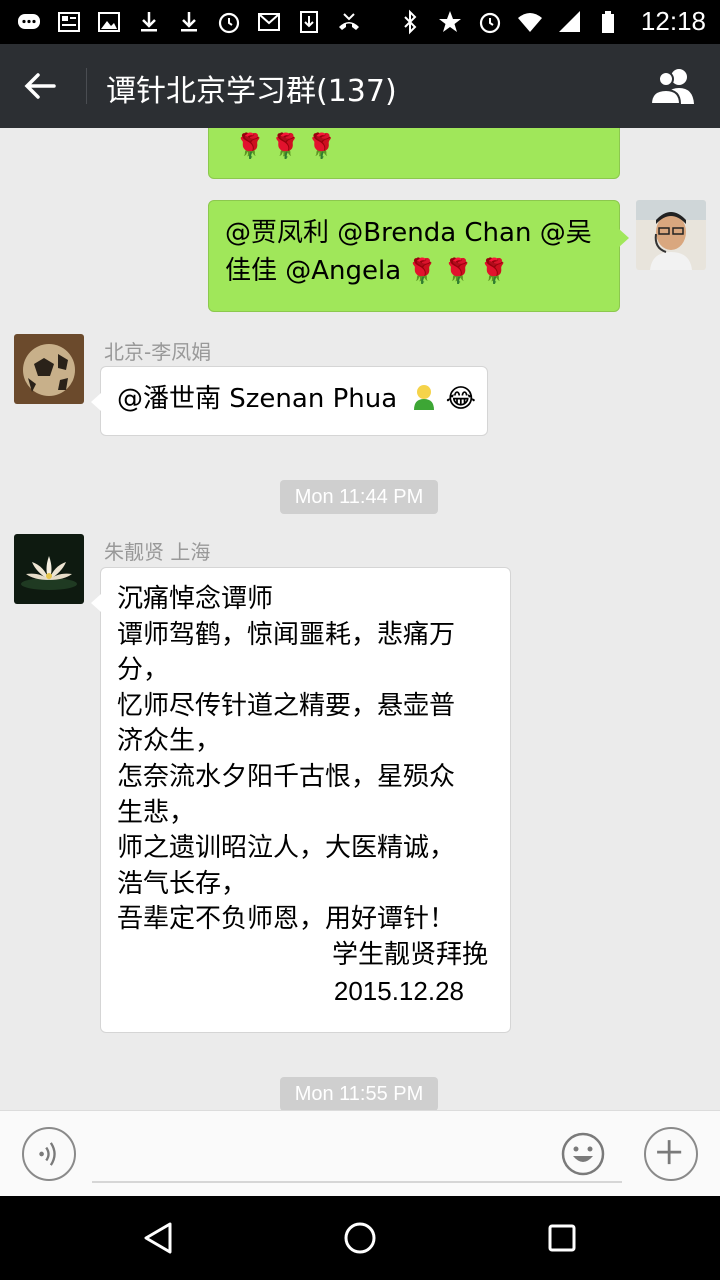 The image size is (720, 1280). Describe the element at coordinates (143, 670) in the screenshot. I see `poem-line: 分，` at that location.